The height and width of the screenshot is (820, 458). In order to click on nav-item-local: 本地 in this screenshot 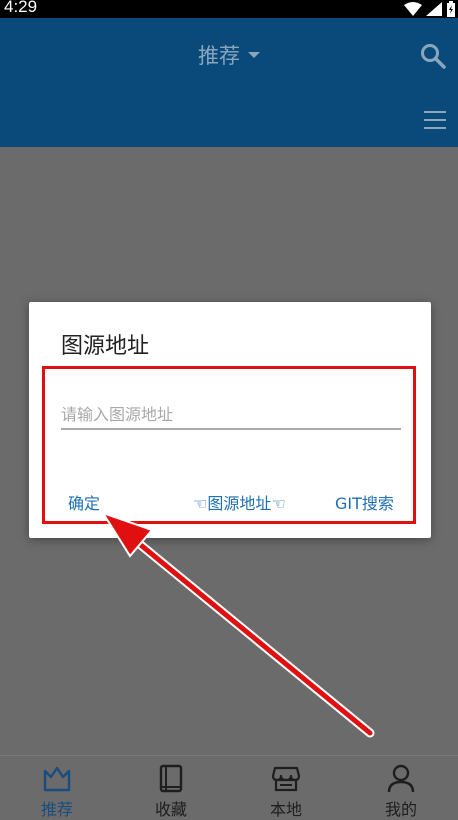, I will do `click(286, 788)`.